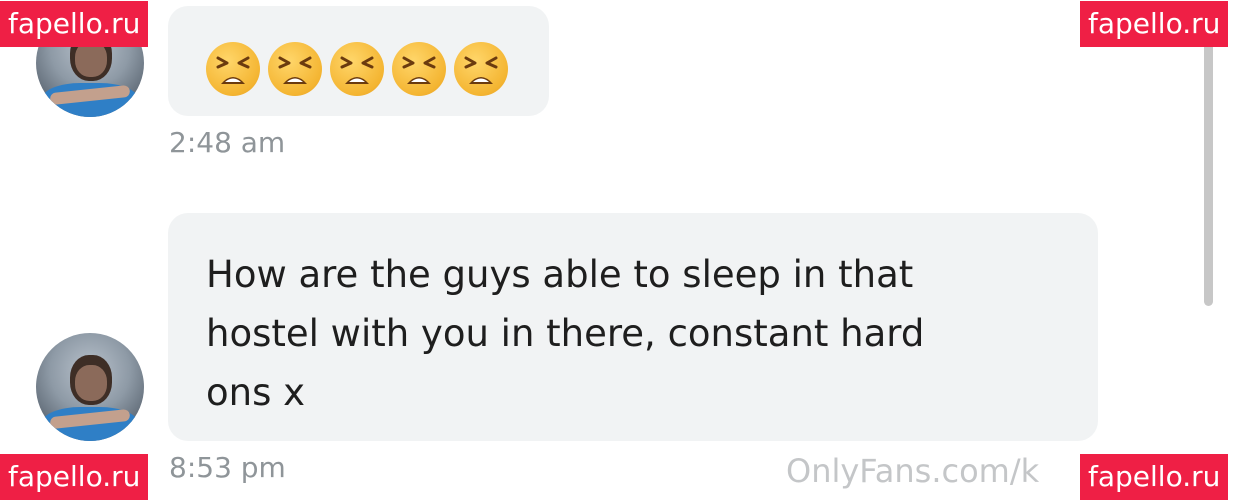  What do you see at coordinates (91, 383) in the screenshot?
I see `avatar-face` at bounding box center [91, 383].